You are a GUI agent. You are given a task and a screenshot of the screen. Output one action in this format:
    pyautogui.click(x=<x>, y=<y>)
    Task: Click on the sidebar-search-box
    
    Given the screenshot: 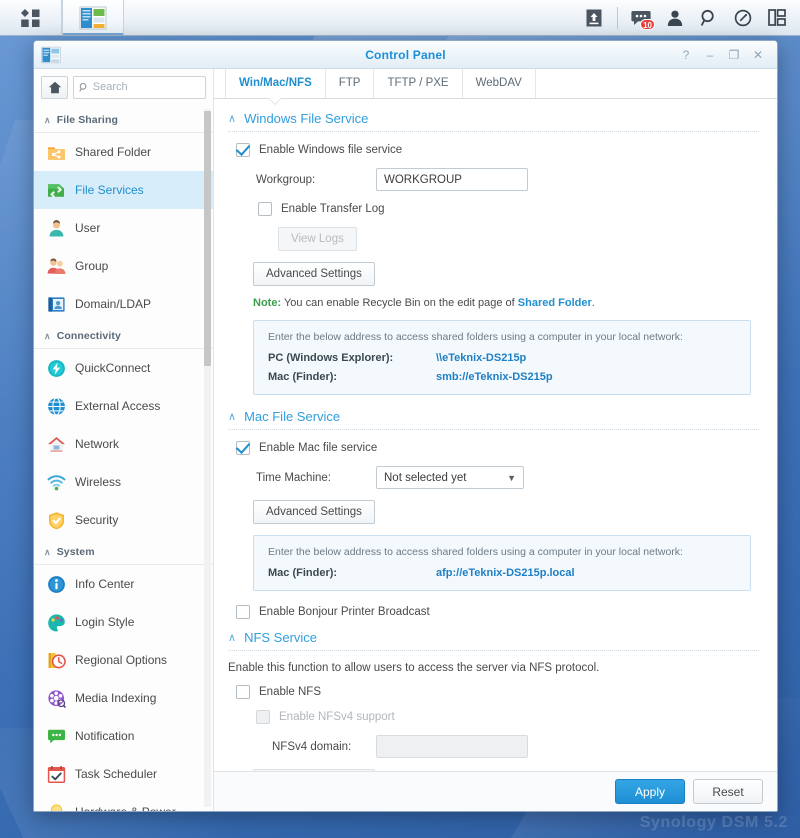 What is the action you would take?
    pyautogui.click(x=139, y=87)
    